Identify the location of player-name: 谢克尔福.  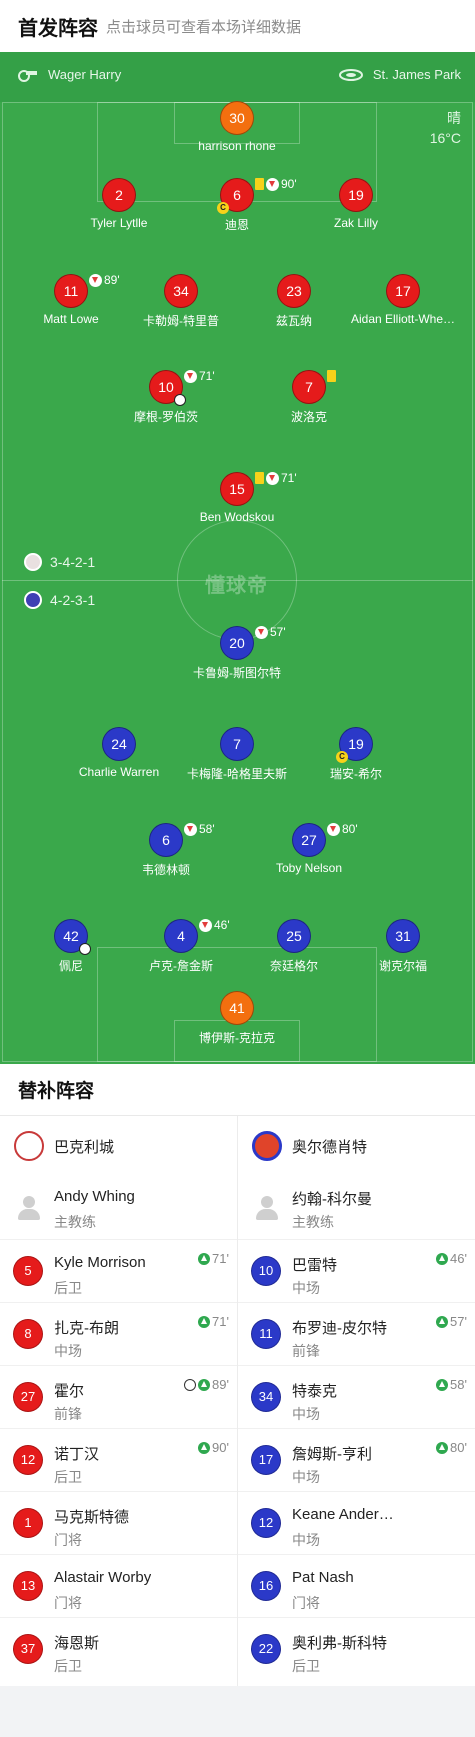
(402, 966).